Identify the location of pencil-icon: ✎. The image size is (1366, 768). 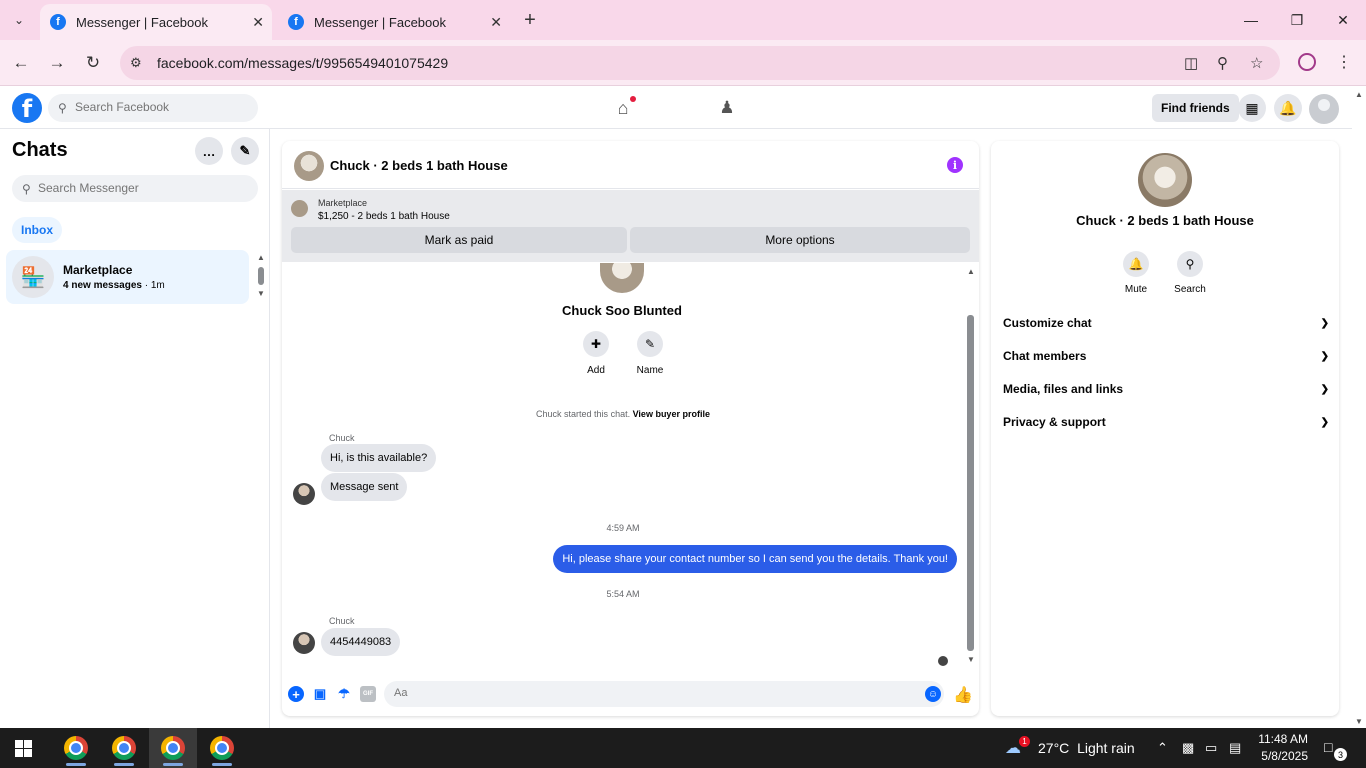
(650, 344).